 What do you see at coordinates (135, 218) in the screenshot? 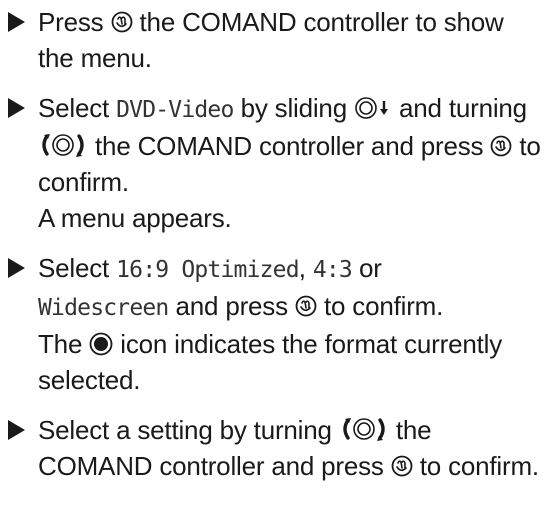
I see `step-2-result: A menu appears.` at bounding box center [135, 218].